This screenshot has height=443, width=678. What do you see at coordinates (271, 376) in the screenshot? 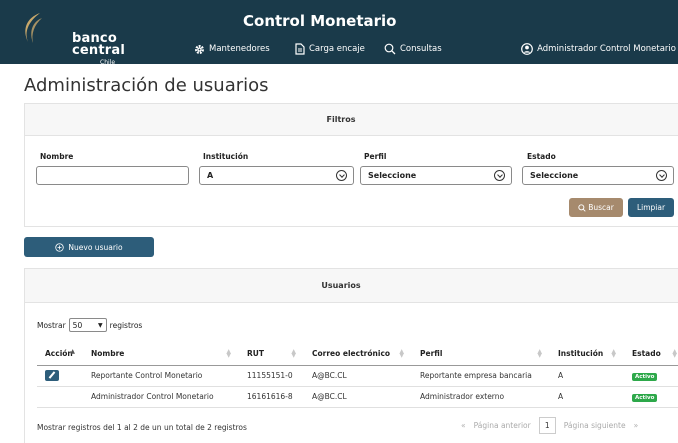
I see `cell-rut: 11155151-0` at bounding box center [271, 376].